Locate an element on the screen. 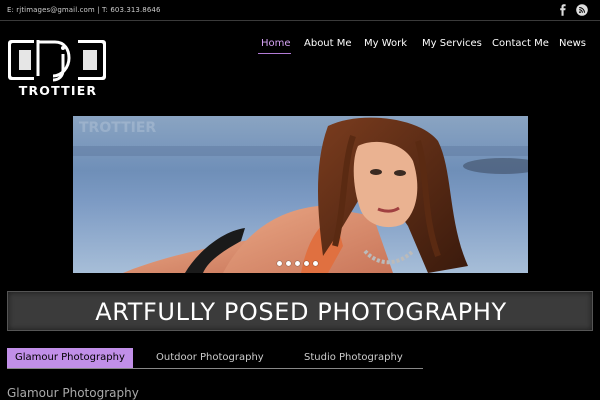 The image size is (600, 400). banner-title: ARTFULLY POSED PHOTOGRAPHY is located at coordinates (301, 312).